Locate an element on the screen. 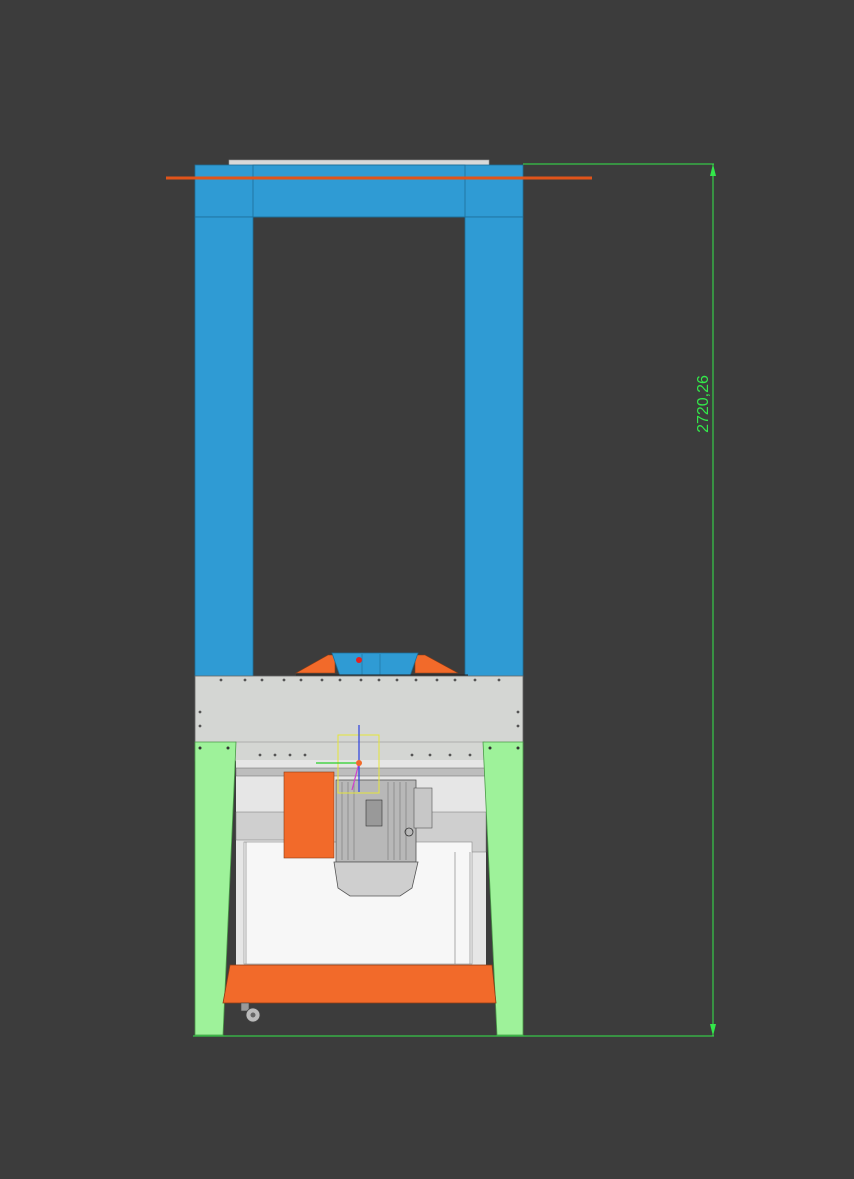 This screenshot has height=1179, width=854. interior-bracket-left is located at coordinates (263, 826).